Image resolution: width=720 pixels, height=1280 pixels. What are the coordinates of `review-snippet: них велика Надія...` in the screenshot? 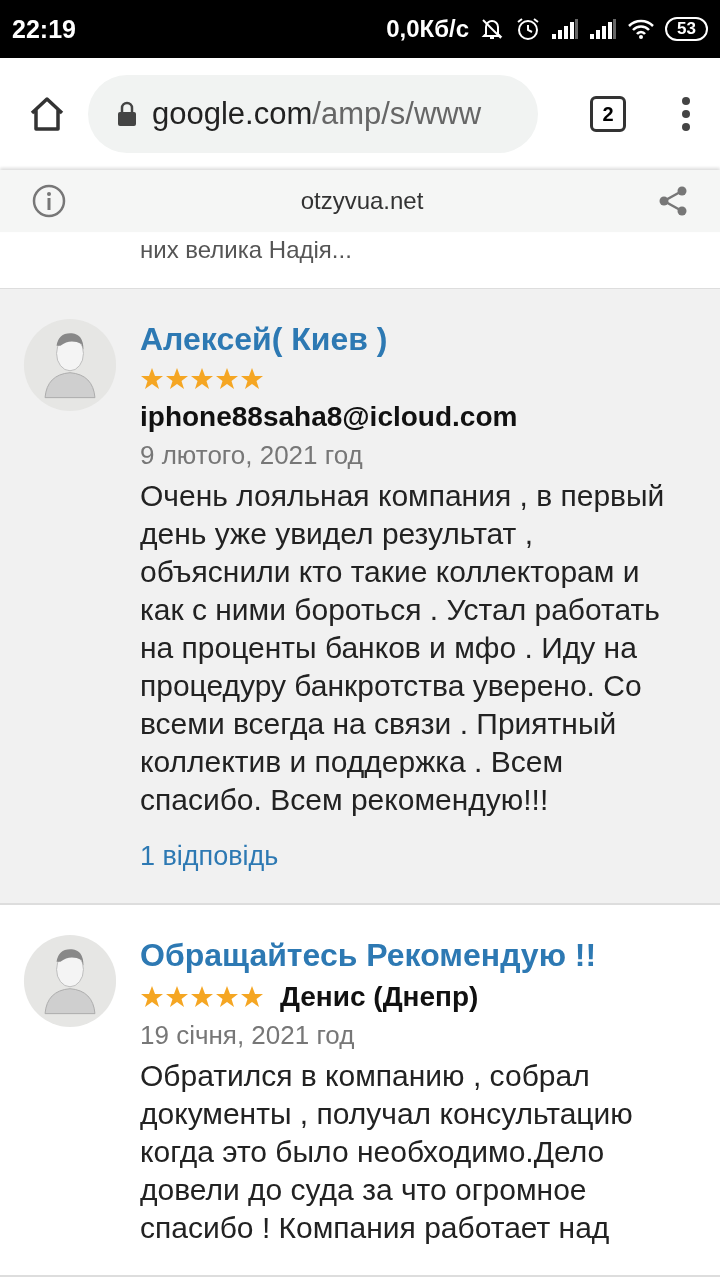 It's located at (246, 249).